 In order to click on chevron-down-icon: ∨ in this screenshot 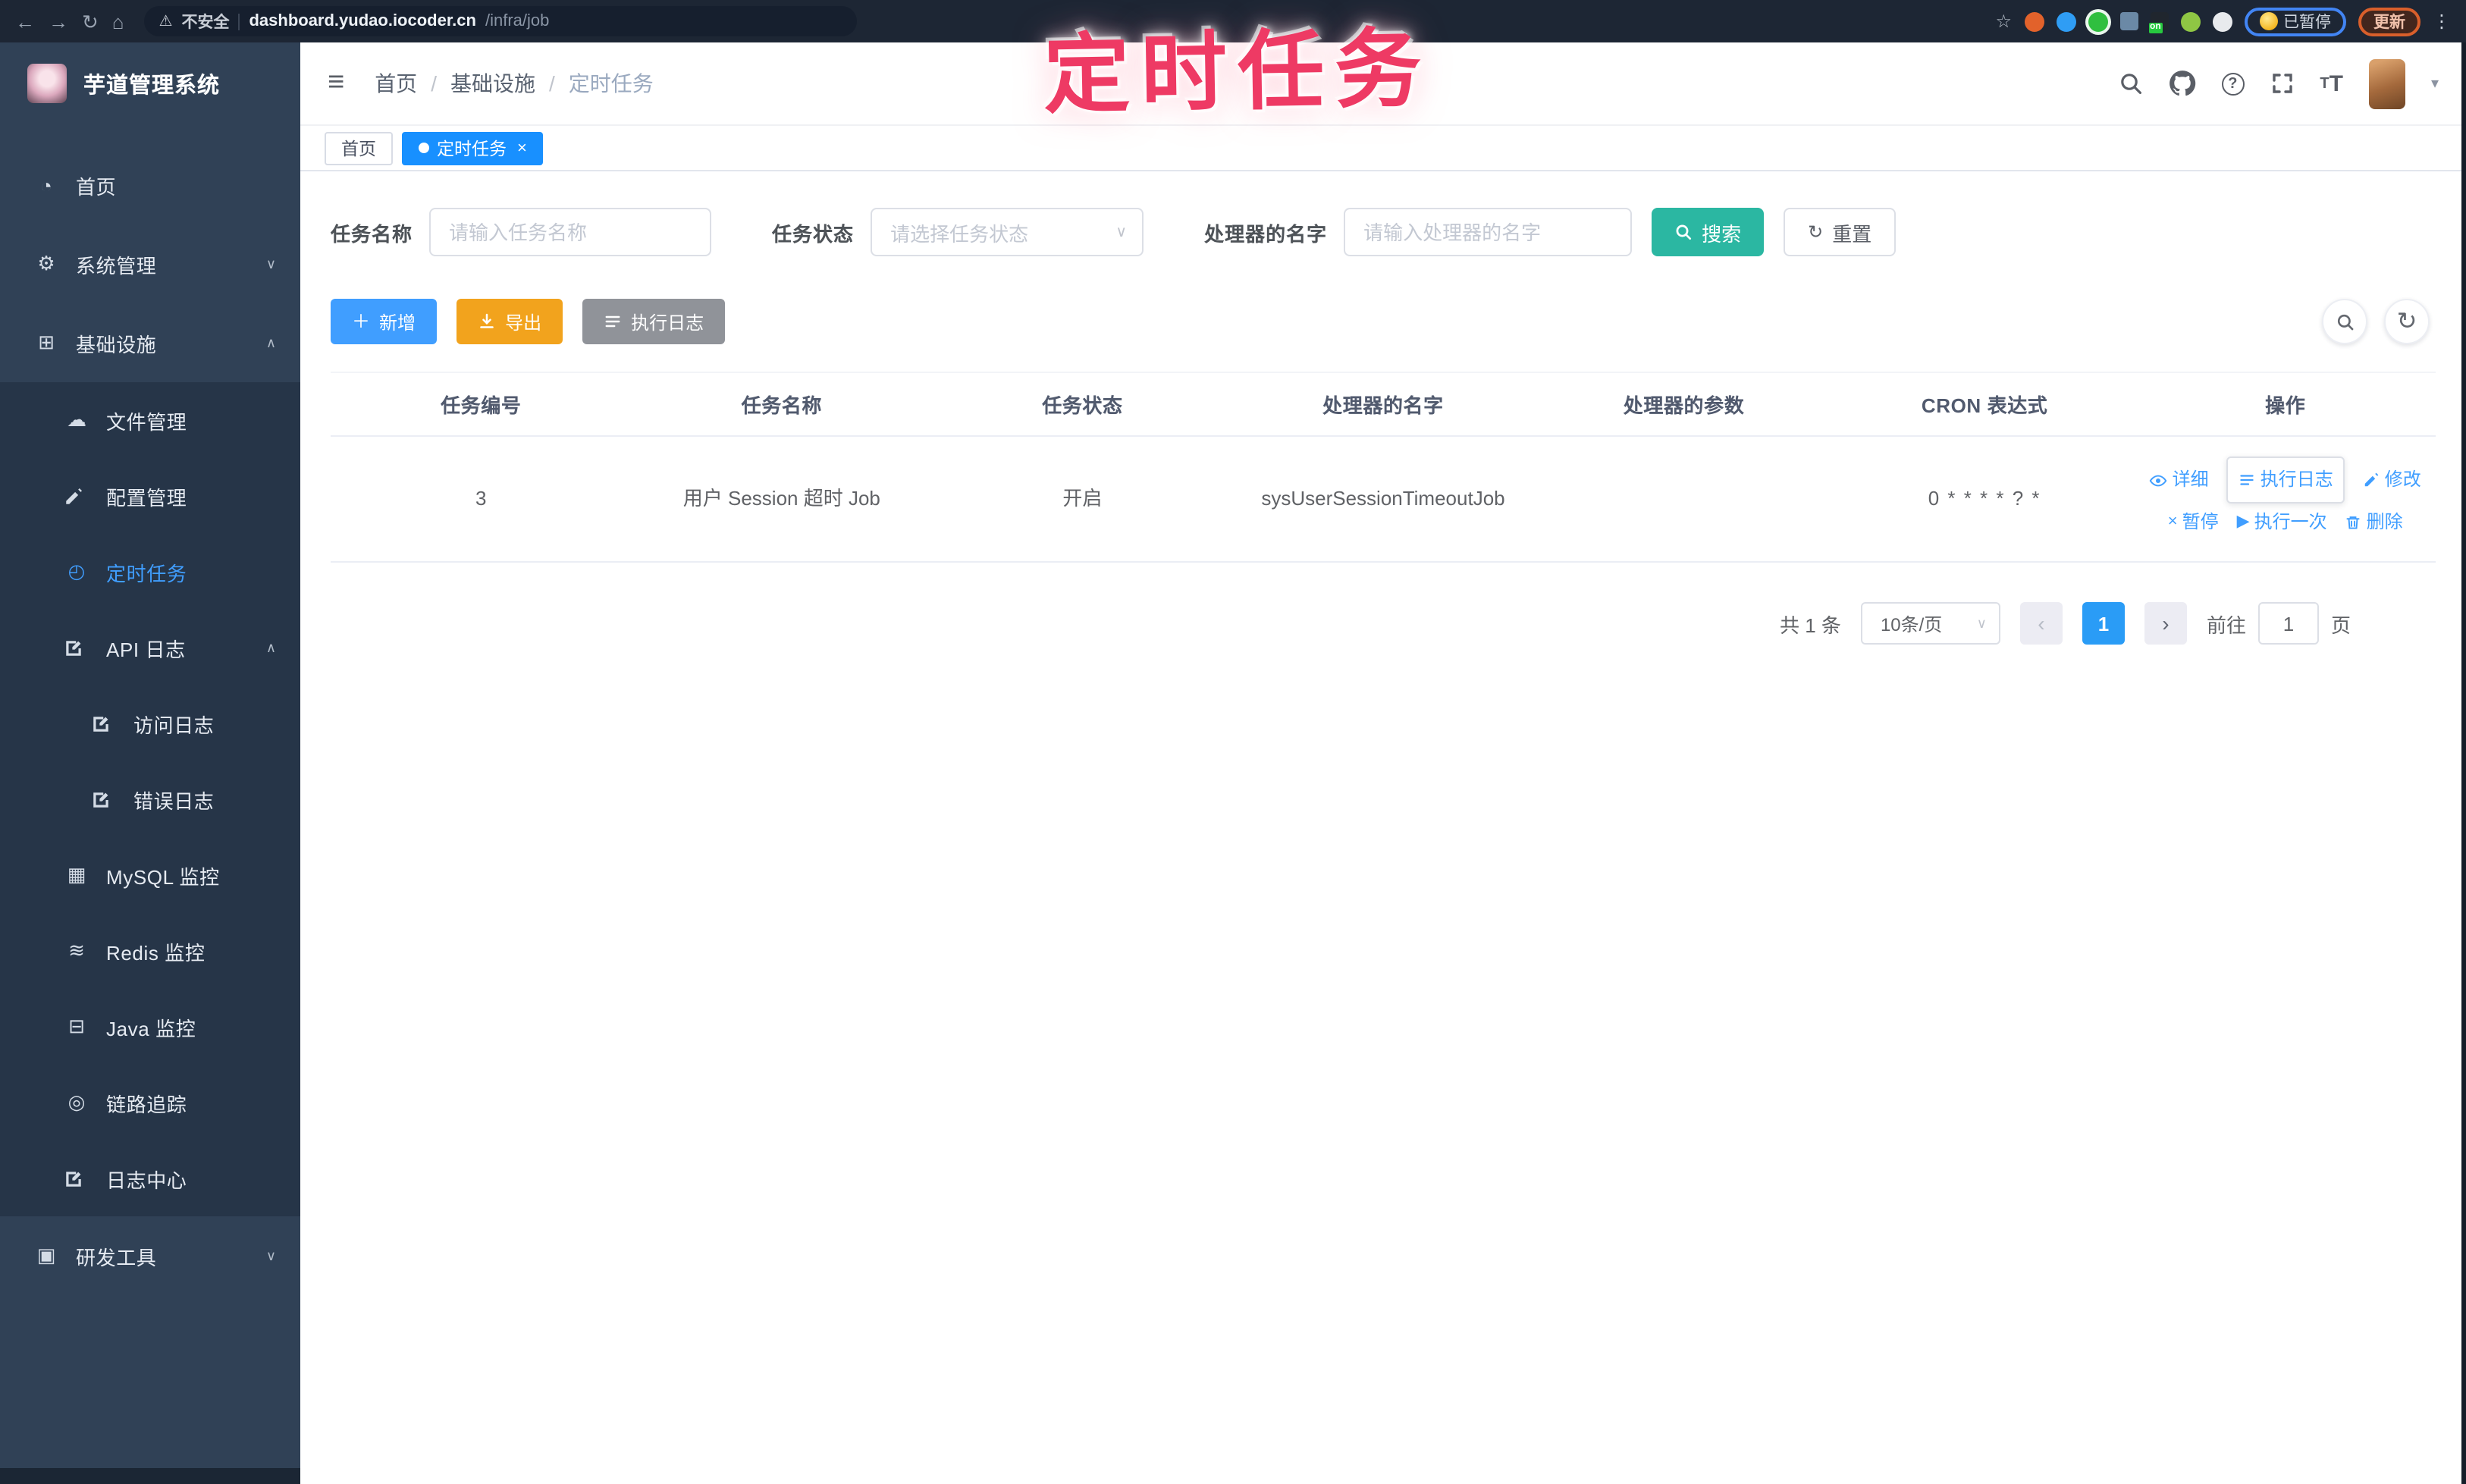, I will do `click(1121, 232)`.